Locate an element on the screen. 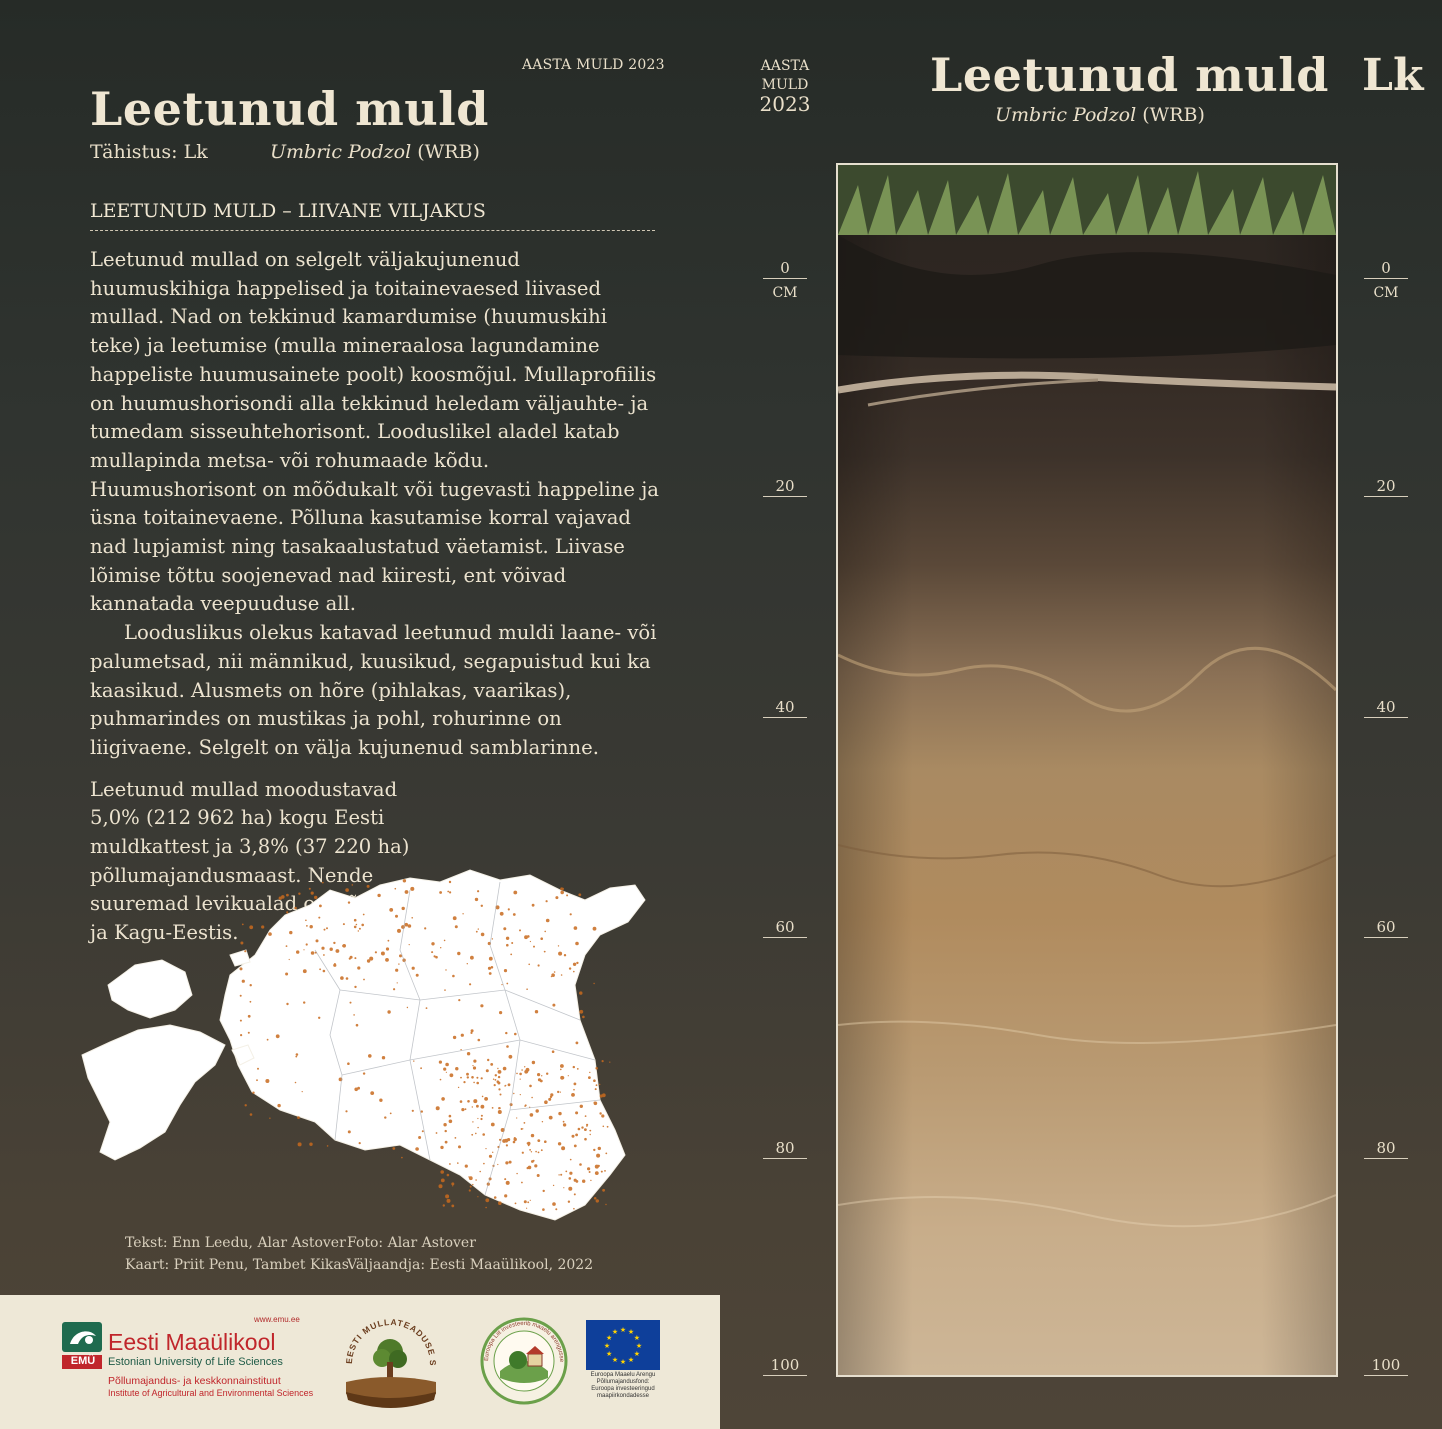  page-title: Leetunud muld is located at coordinates (289, 109).